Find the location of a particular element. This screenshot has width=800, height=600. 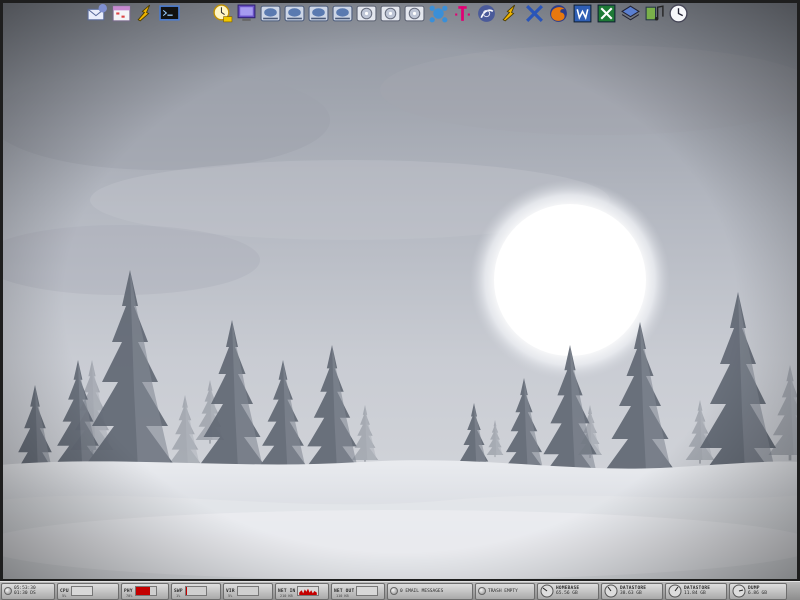

firefox-icon is located at coordinates (558, 13).